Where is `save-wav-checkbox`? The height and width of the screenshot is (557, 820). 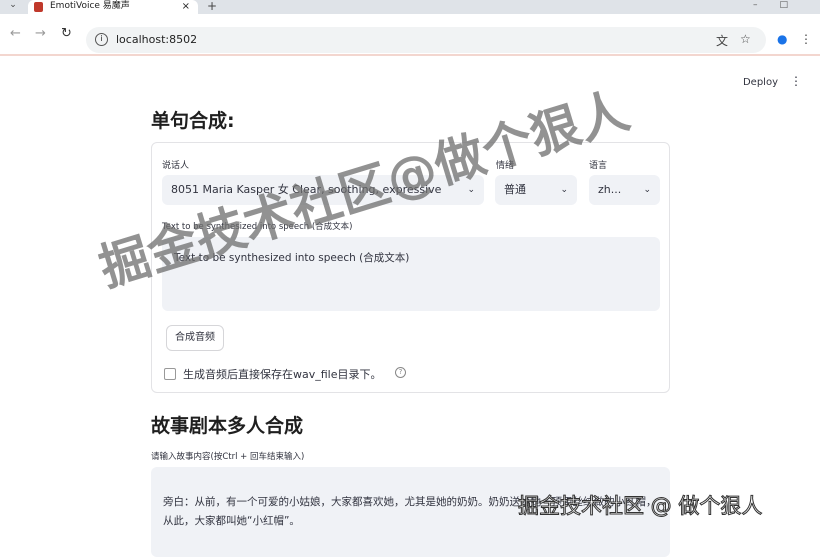
save-wav-checkbox is located at coordinates (170, 374).